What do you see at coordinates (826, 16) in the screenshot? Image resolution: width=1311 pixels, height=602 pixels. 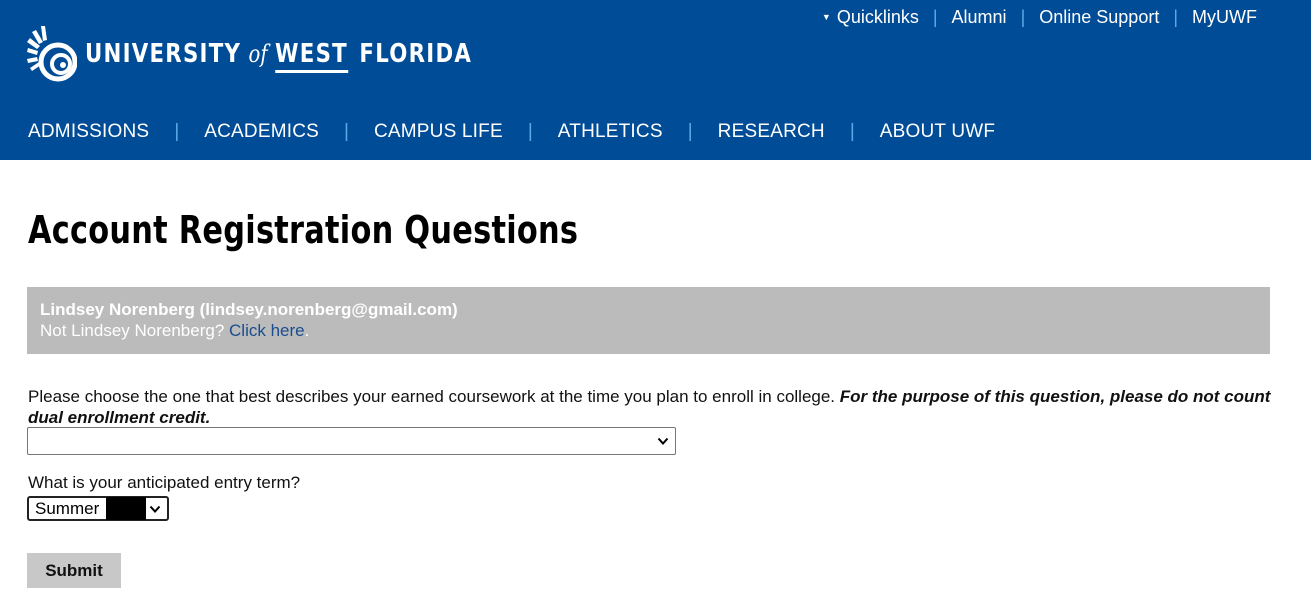 I see `caret-down-icon: ▼` at bounding box center [826, 16].